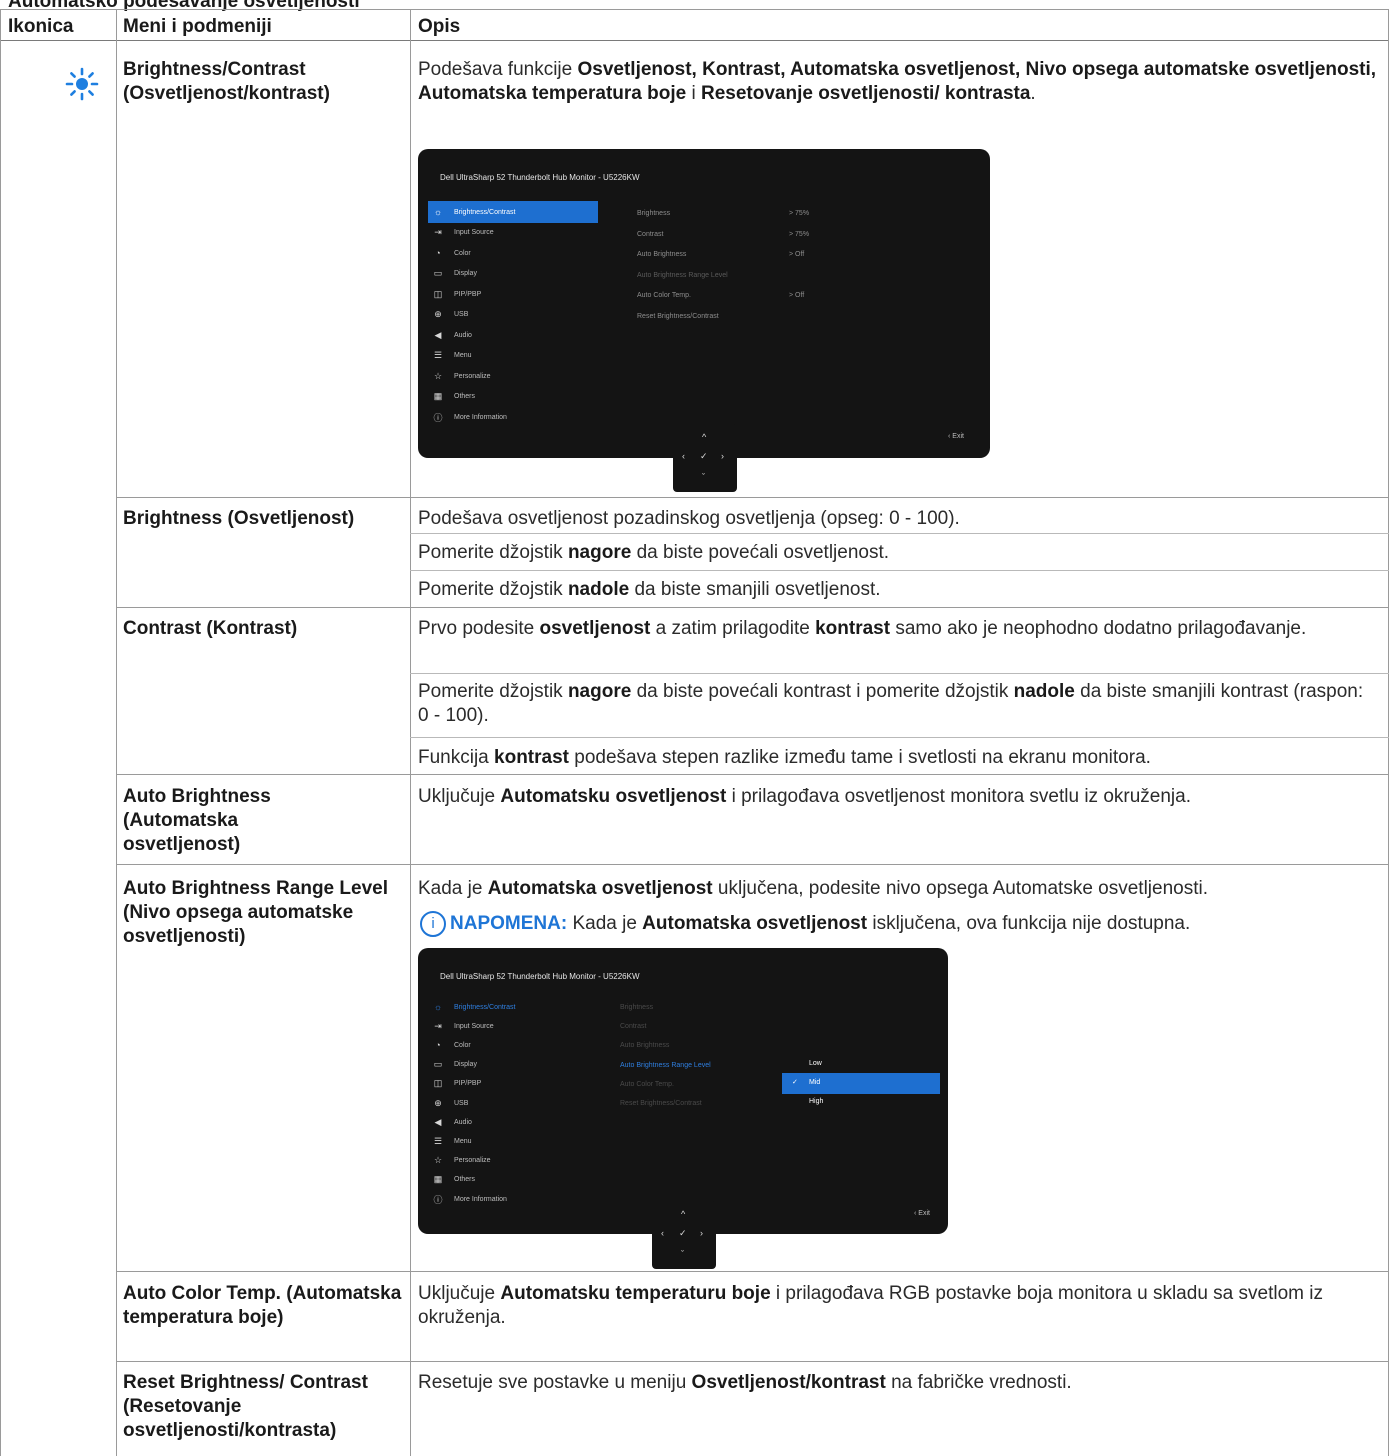 The width and height of the screenshot is (1389, 1456). Describe the element at coordinates (797, 295) in the screenshot. I see `osd-sub-value: > Off` at that location.